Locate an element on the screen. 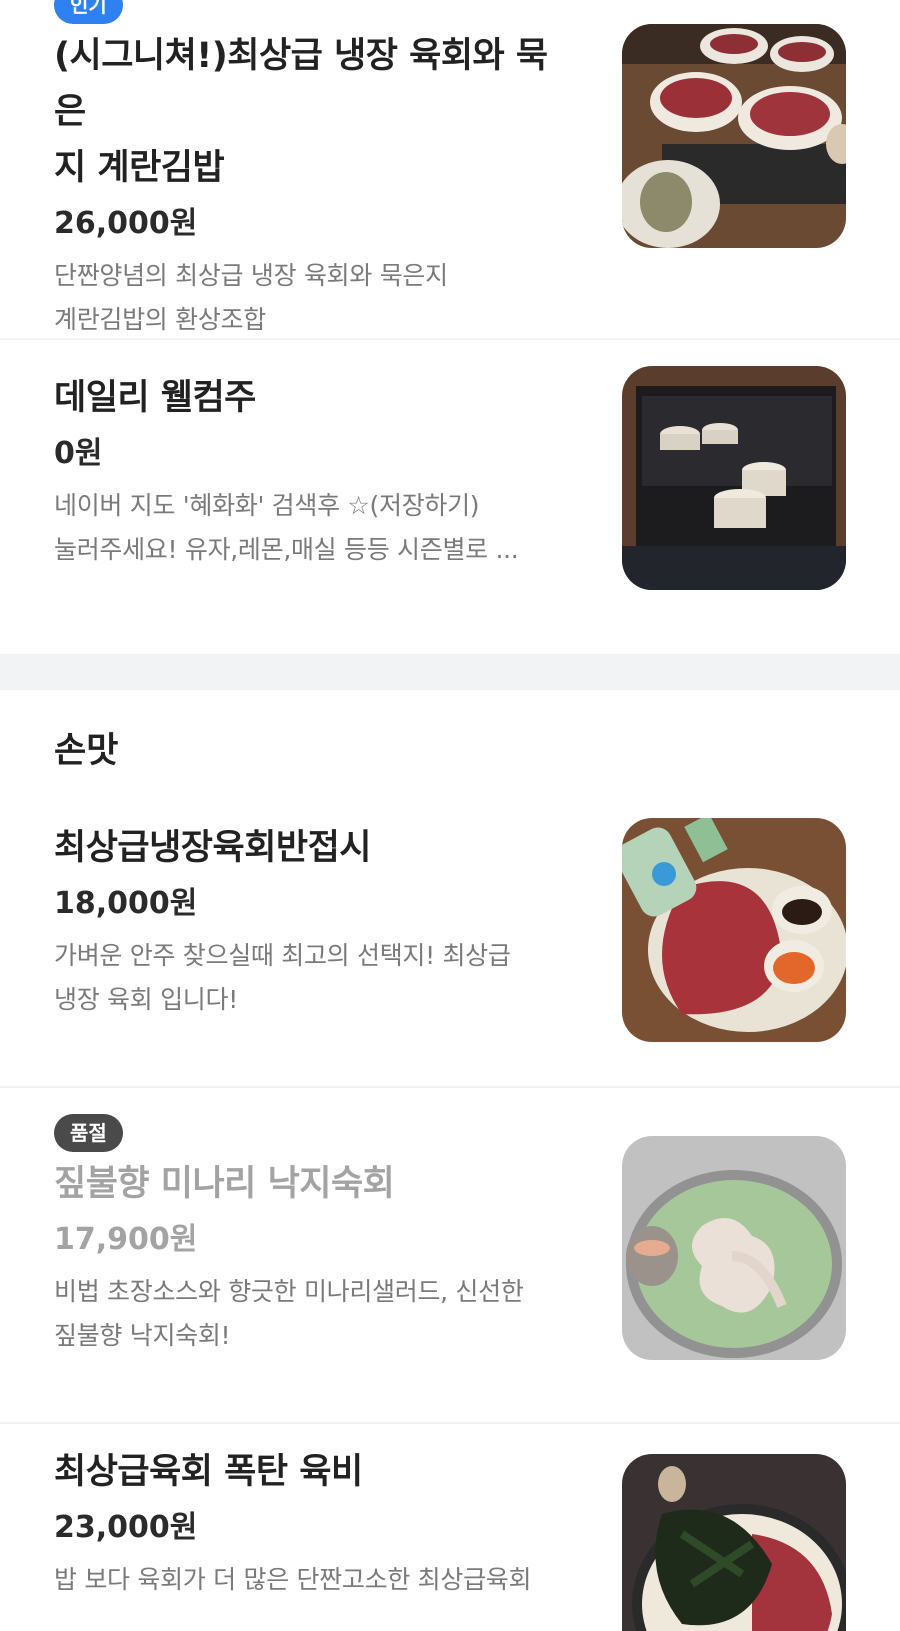 The width and height of the screenshot is (900, 1631). yukhoe-bibimbap-image is located at coordinates (734, 1542).